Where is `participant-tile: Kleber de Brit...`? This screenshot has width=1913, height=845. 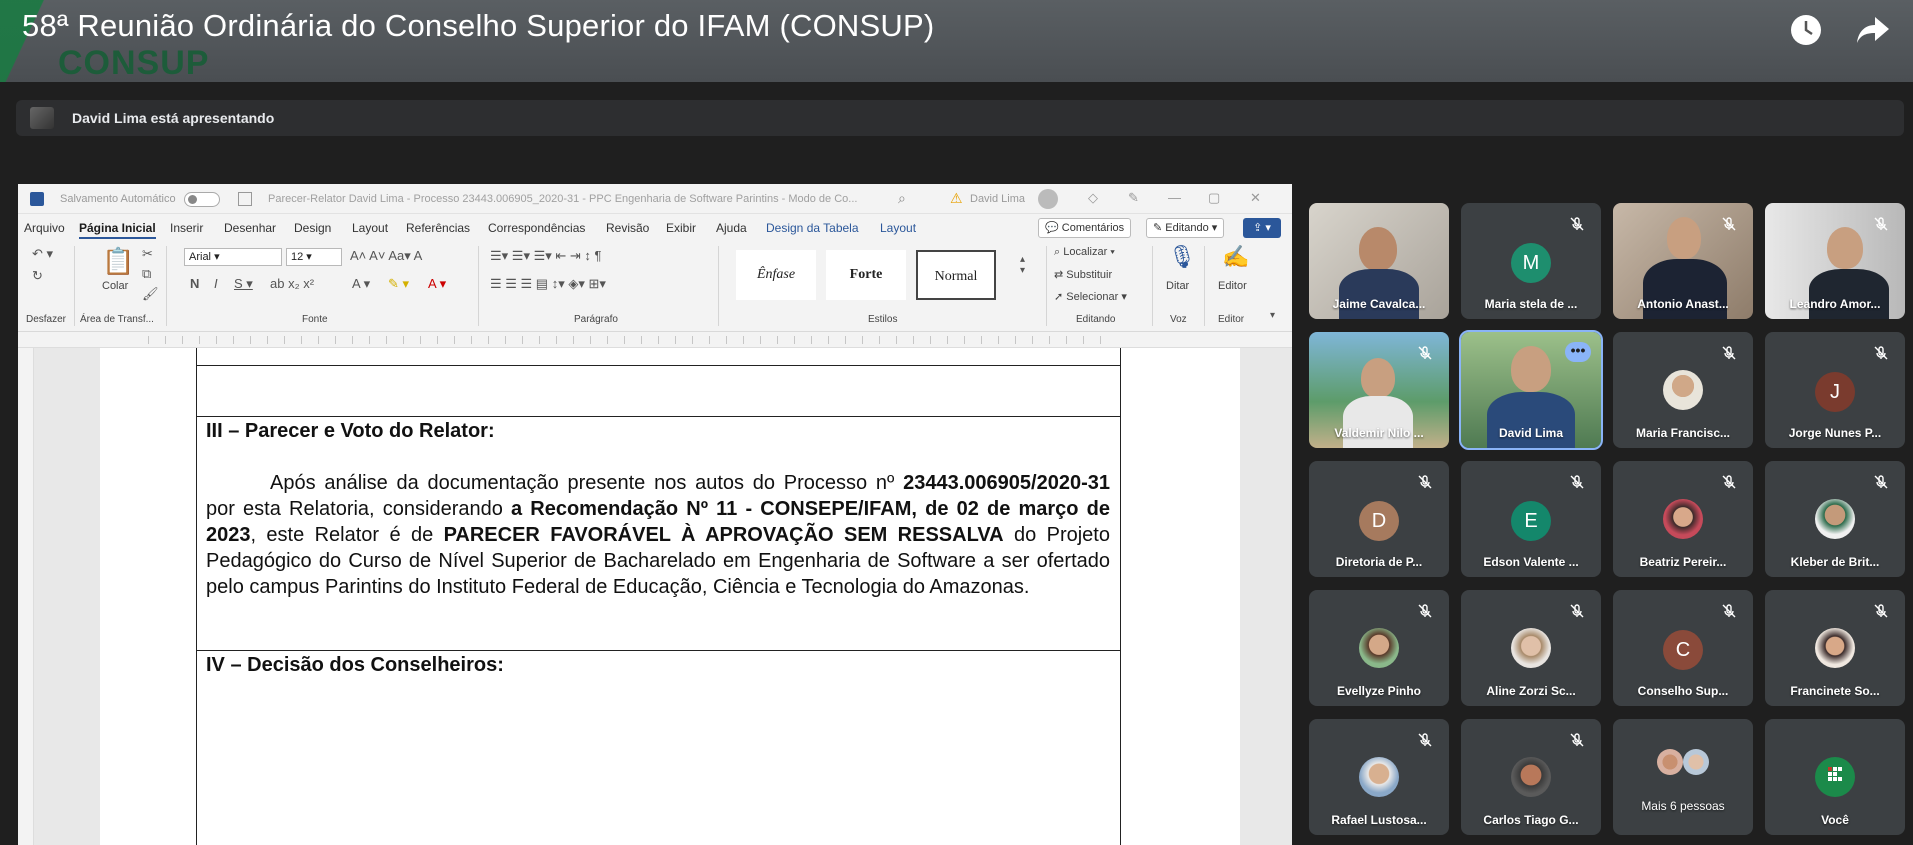 participant-tile: Kleber de Brit... is located at coordinates (1835, 519).